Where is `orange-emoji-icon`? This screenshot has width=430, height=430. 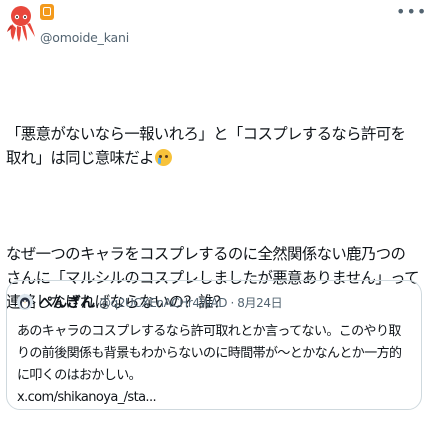
orange-emoji-icon is located at coordinates (47, 12).